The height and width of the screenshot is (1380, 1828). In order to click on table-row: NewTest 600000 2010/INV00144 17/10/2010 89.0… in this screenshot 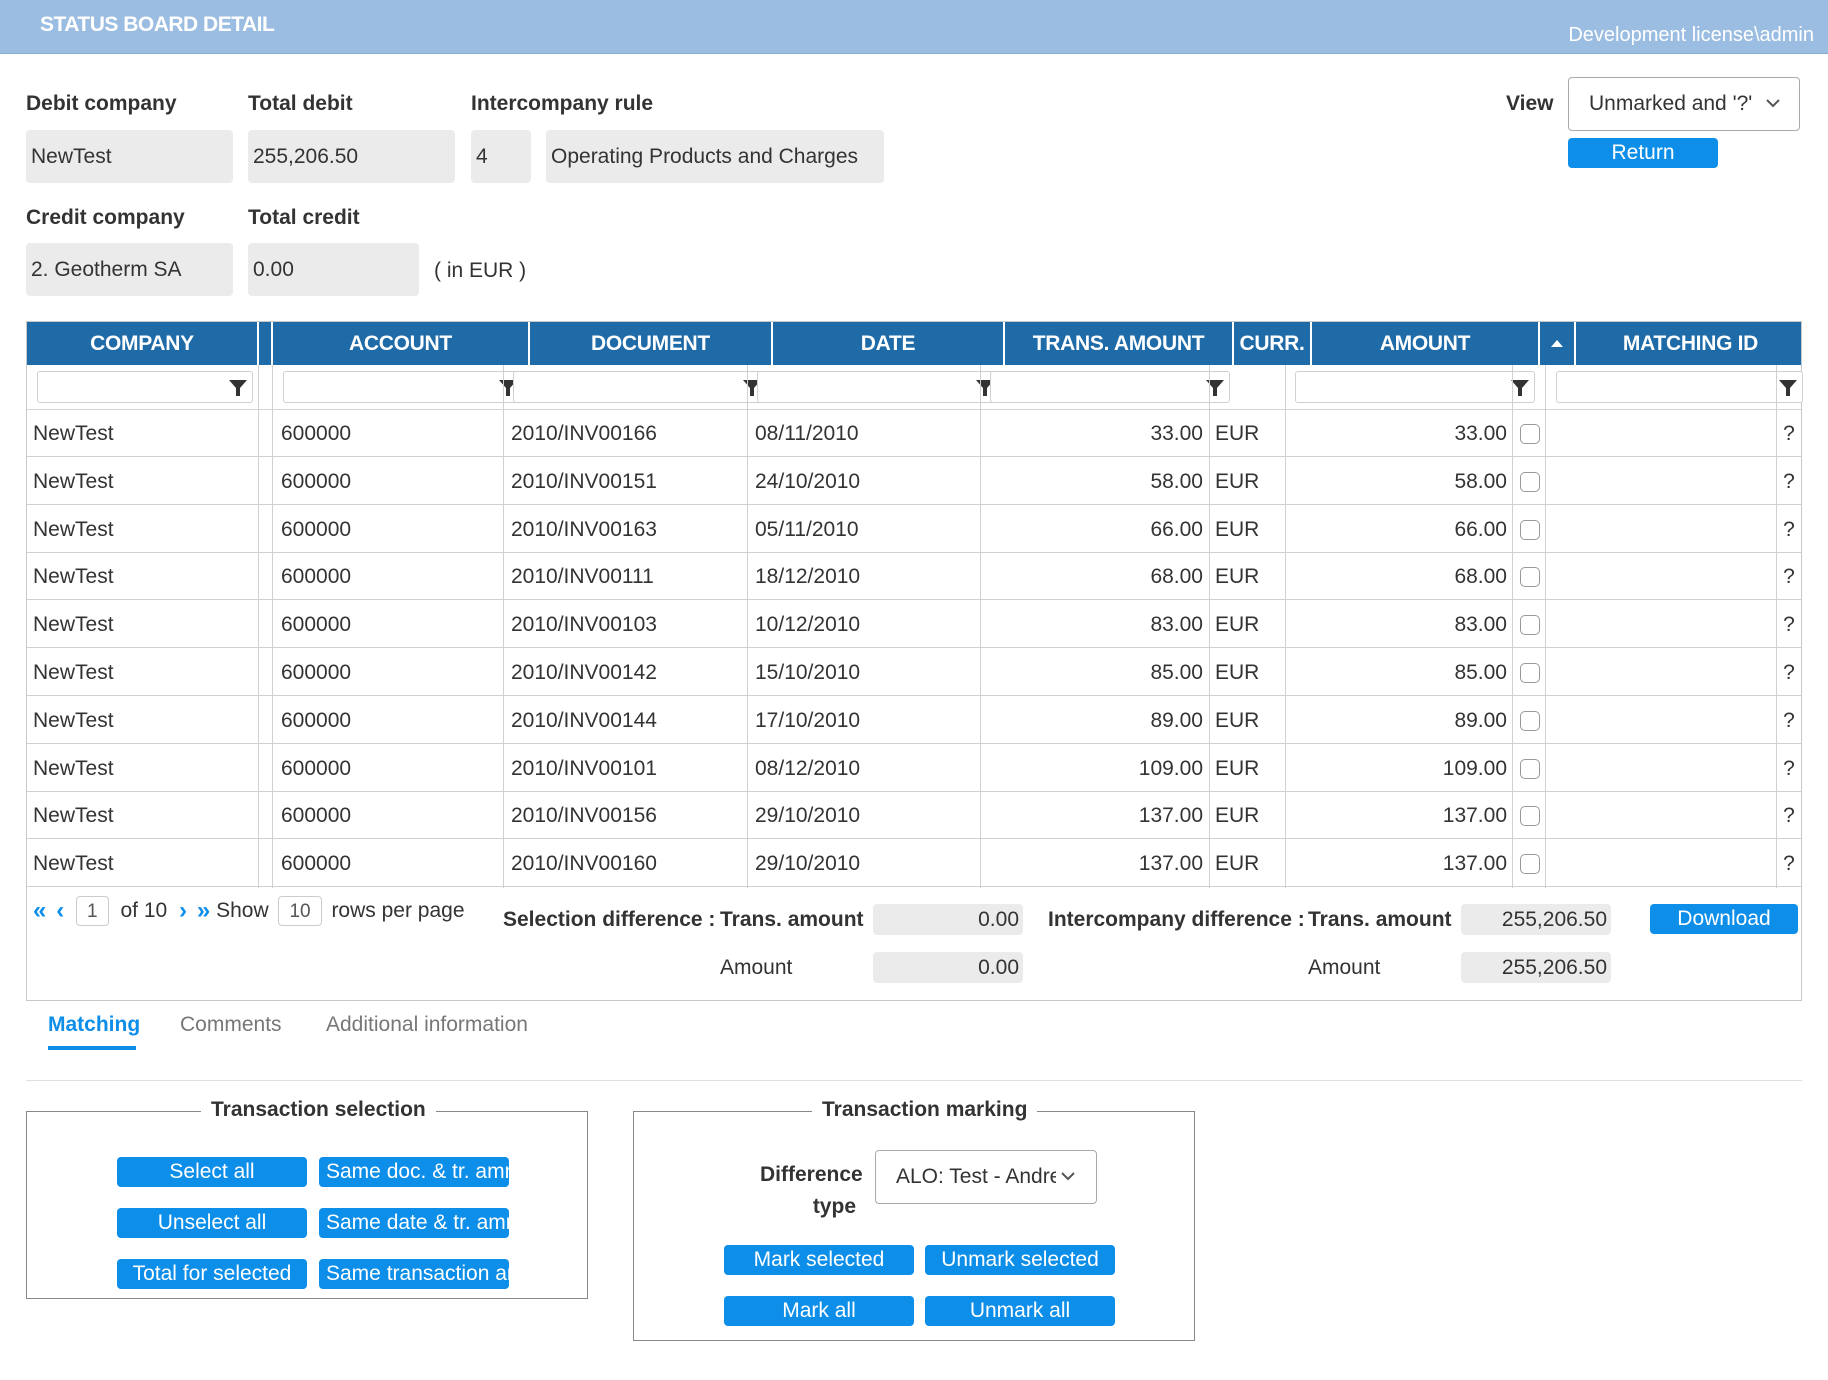, I will do `click(914, 720)`.